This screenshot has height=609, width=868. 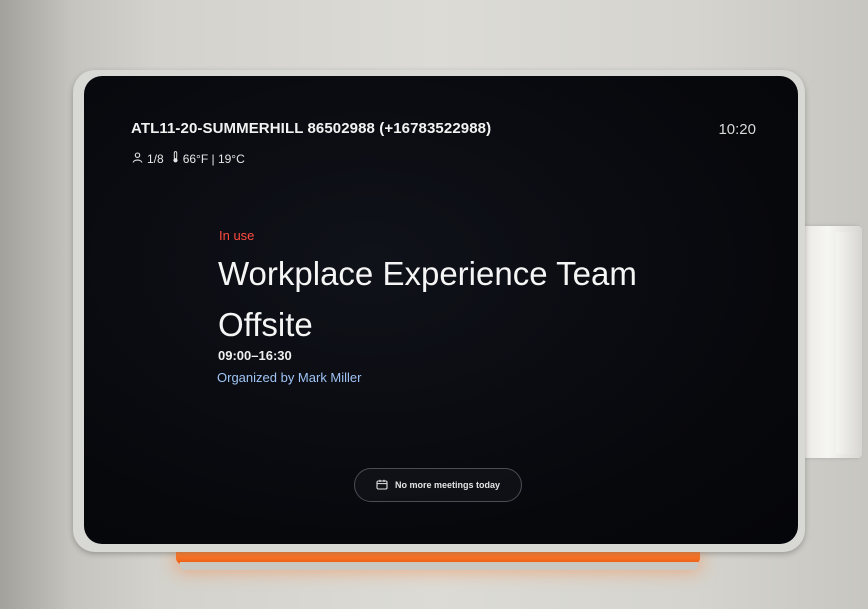 What do you see at coordinates (137, 158) in the screenshot?
I see `person-icon` at bounding box center [137, 158].